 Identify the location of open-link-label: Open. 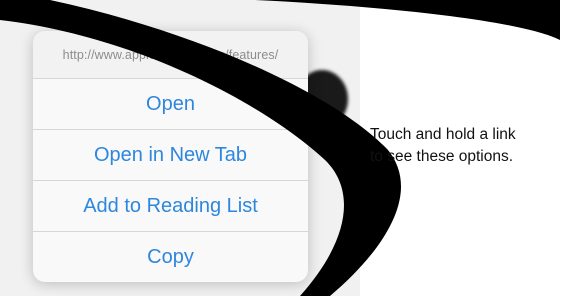
(170, 103).